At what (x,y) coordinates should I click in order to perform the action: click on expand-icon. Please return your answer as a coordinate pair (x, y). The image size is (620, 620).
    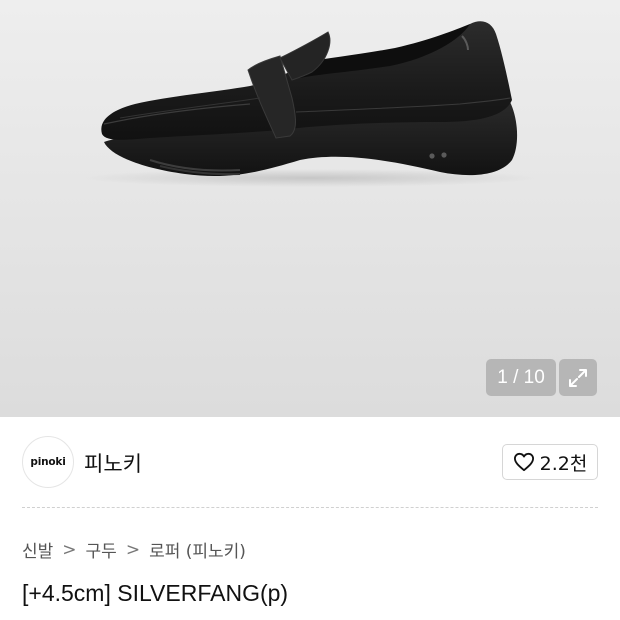
    Looking at the image, I should click on (578, 377).